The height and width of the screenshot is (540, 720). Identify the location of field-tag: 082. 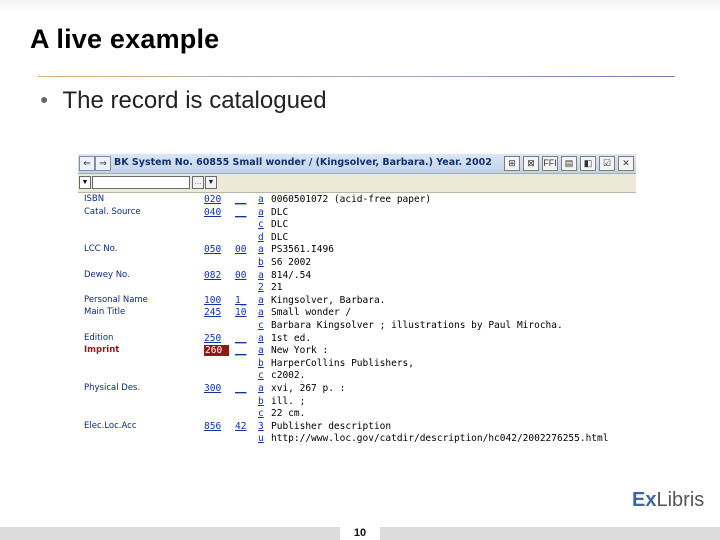
(215, 275).